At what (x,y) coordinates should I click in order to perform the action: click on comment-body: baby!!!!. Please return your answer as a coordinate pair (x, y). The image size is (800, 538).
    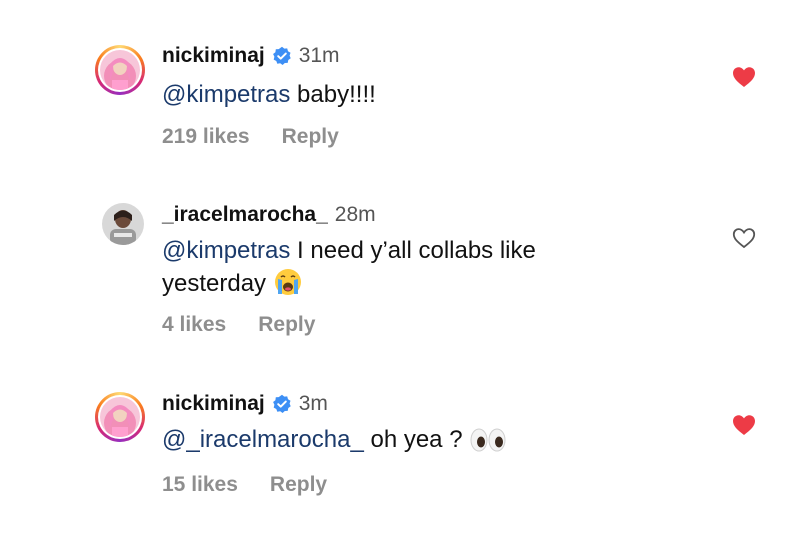
    Looking at the image, I should click on (333, 94).